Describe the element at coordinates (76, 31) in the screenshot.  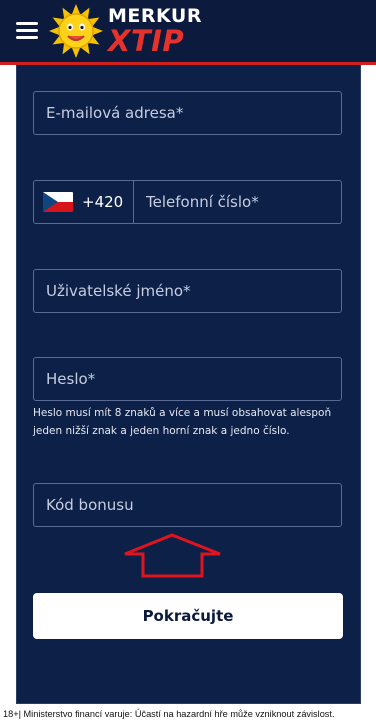
I see `sun-logo-icon` at that location.